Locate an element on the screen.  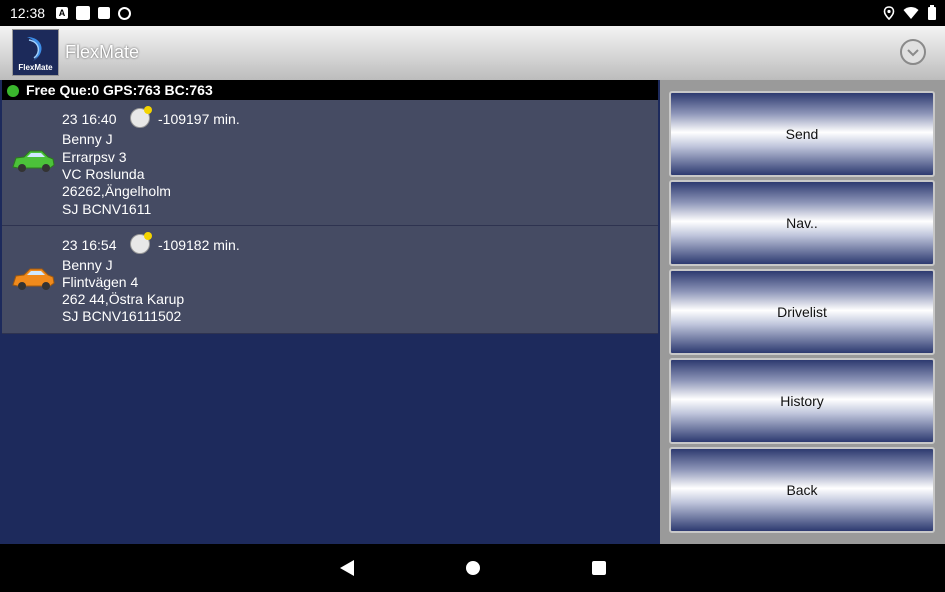
drivelist-button: Drivelist is located at coordinates (802, 312).